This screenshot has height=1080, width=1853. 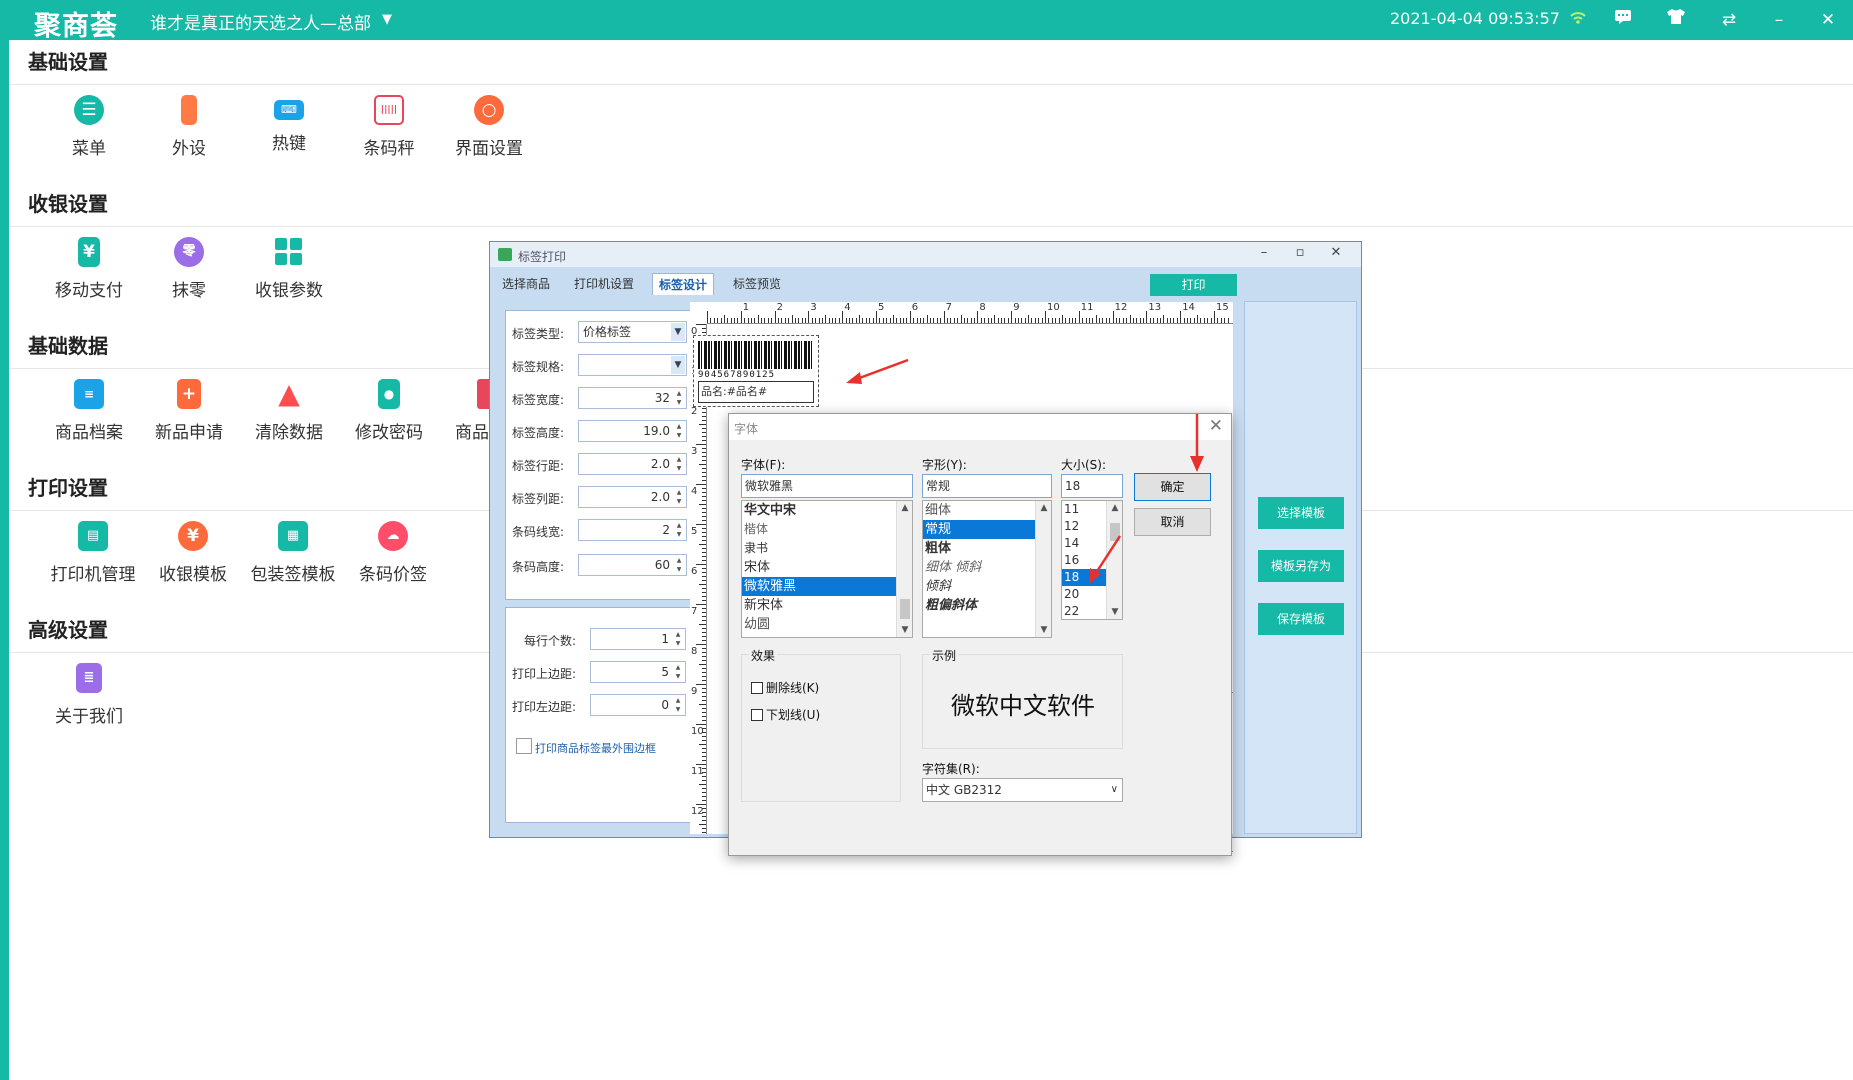 What do you see at coordinates (389, 127) in the screenshot?
I see `barcode-scale-item: ||||| 条码秤` at bounding box center [389, 127].